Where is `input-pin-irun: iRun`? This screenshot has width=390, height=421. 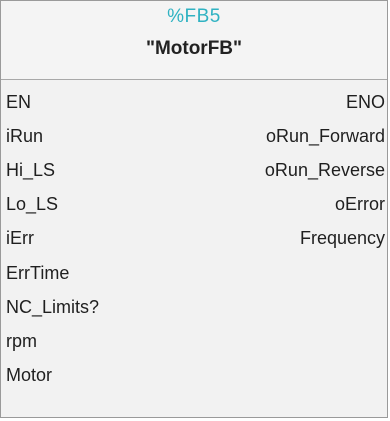
input-pin-irun: iRun is located at coordinates (24, 136).